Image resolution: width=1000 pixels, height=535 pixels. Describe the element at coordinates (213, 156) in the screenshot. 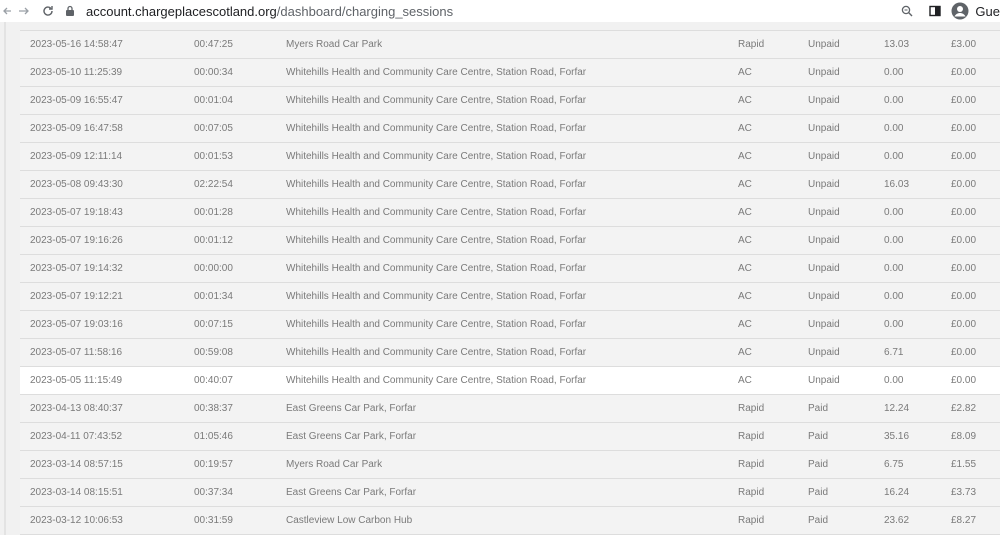

I see `session-duration: 00:01:53` at that location.